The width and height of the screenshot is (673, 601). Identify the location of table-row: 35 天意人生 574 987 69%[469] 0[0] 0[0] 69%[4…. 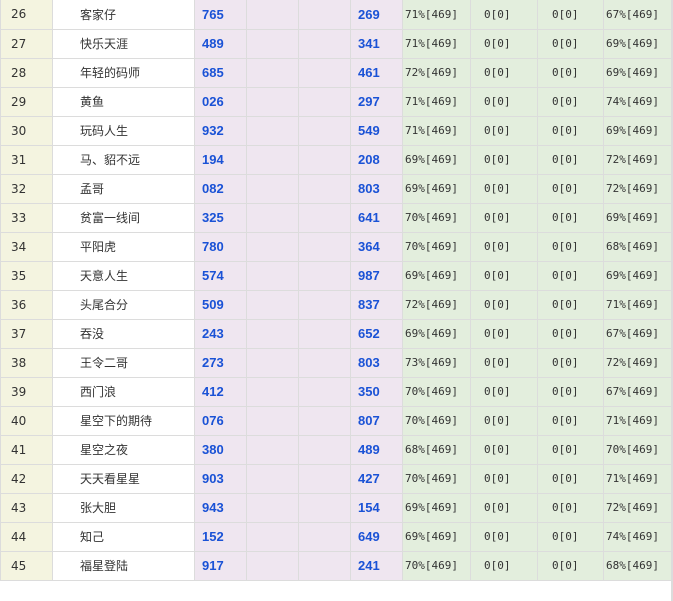
(336, 275).